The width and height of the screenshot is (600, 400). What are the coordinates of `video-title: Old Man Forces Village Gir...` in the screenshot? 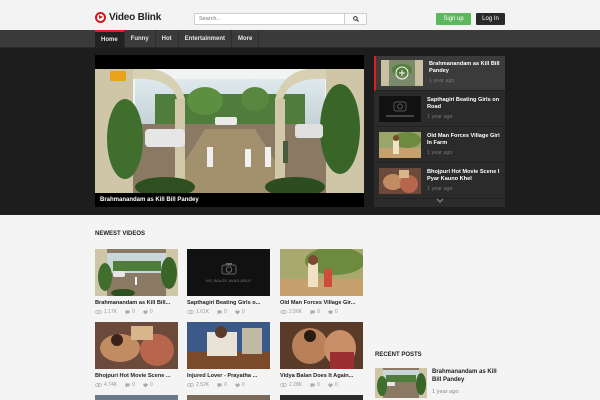 It's located at (321, 303).